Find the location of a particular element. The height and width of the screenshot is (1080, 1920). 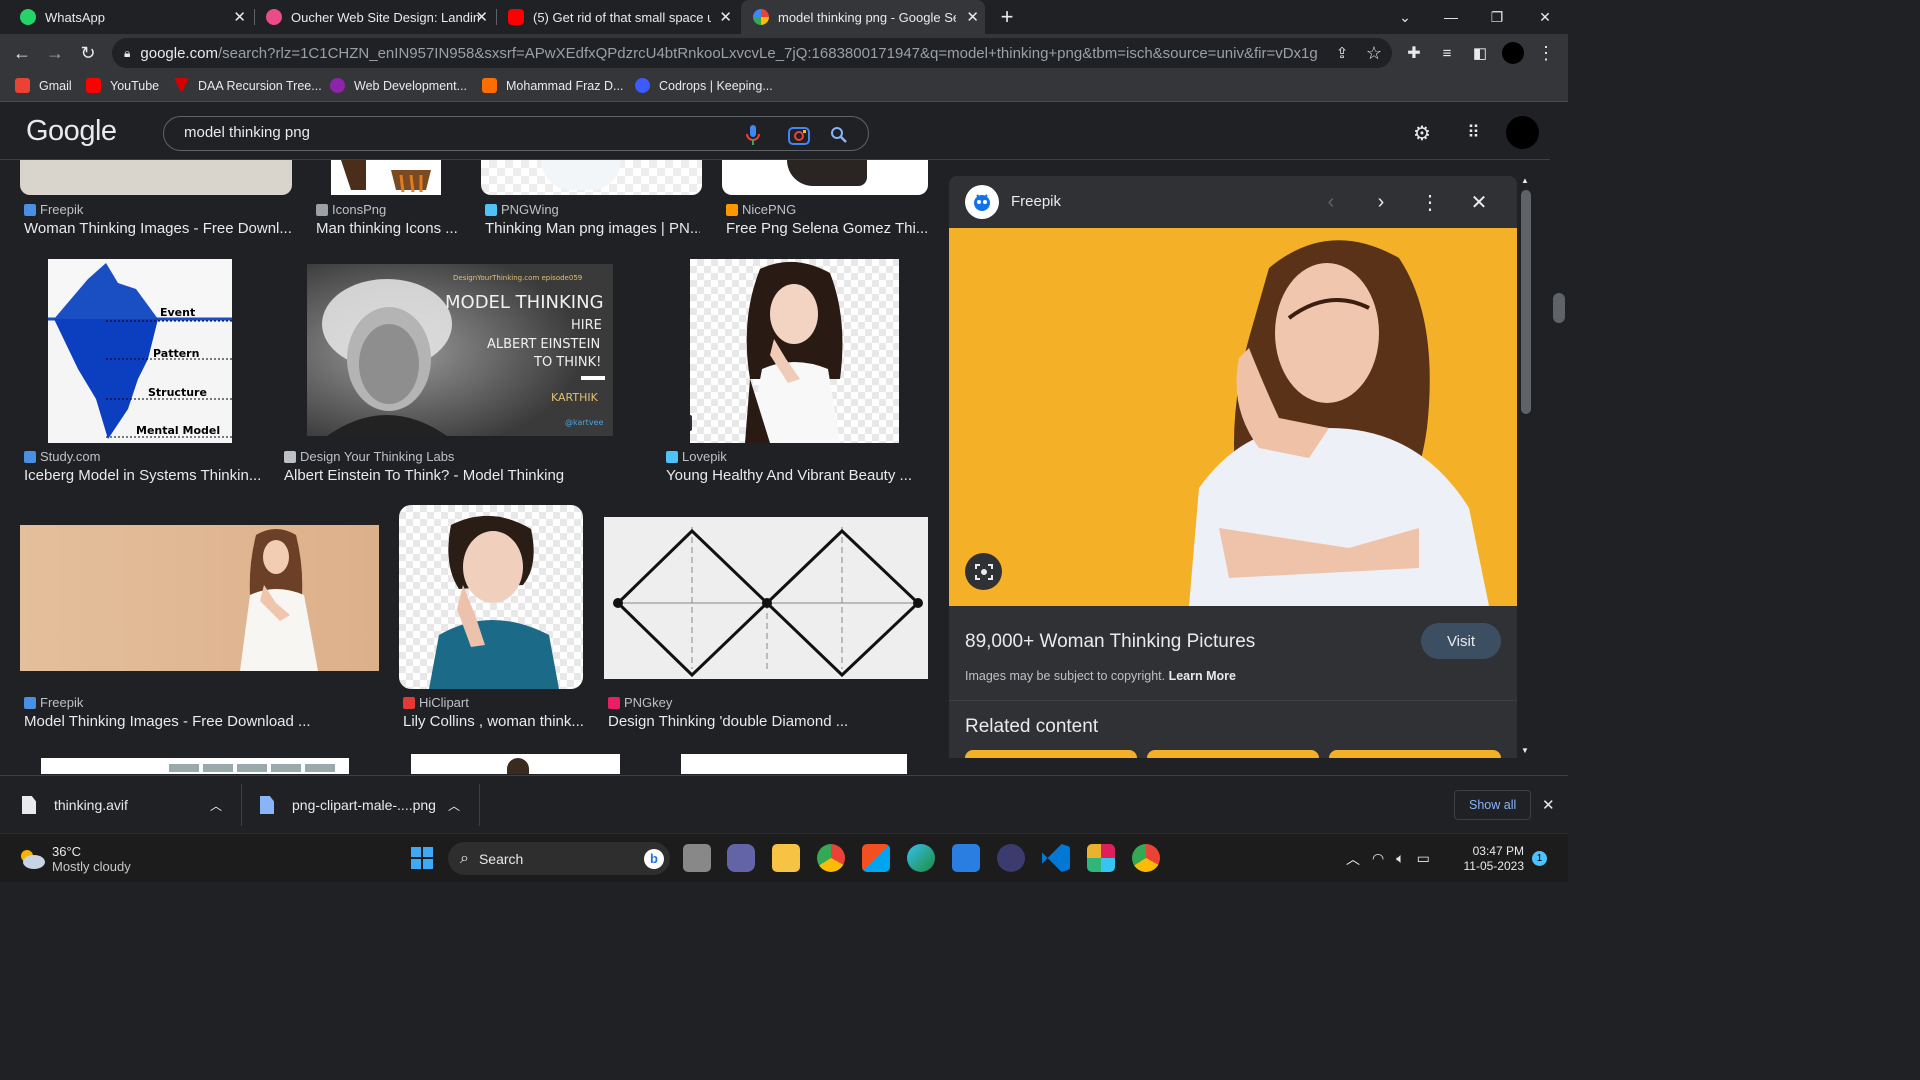

previous-icon: ‹ is located at coordinates (1331, 202).